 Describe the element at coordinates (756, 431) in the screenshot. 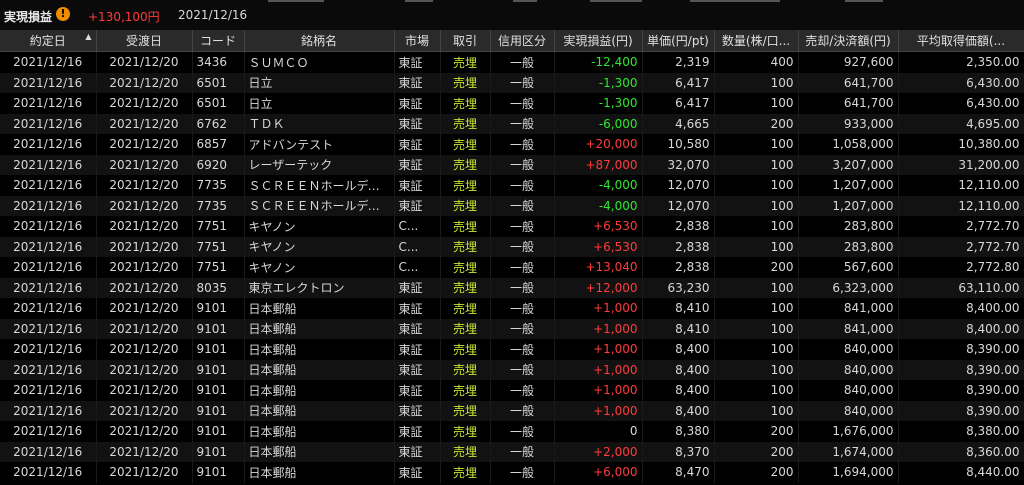

I see `table-cell: 200` at that location.